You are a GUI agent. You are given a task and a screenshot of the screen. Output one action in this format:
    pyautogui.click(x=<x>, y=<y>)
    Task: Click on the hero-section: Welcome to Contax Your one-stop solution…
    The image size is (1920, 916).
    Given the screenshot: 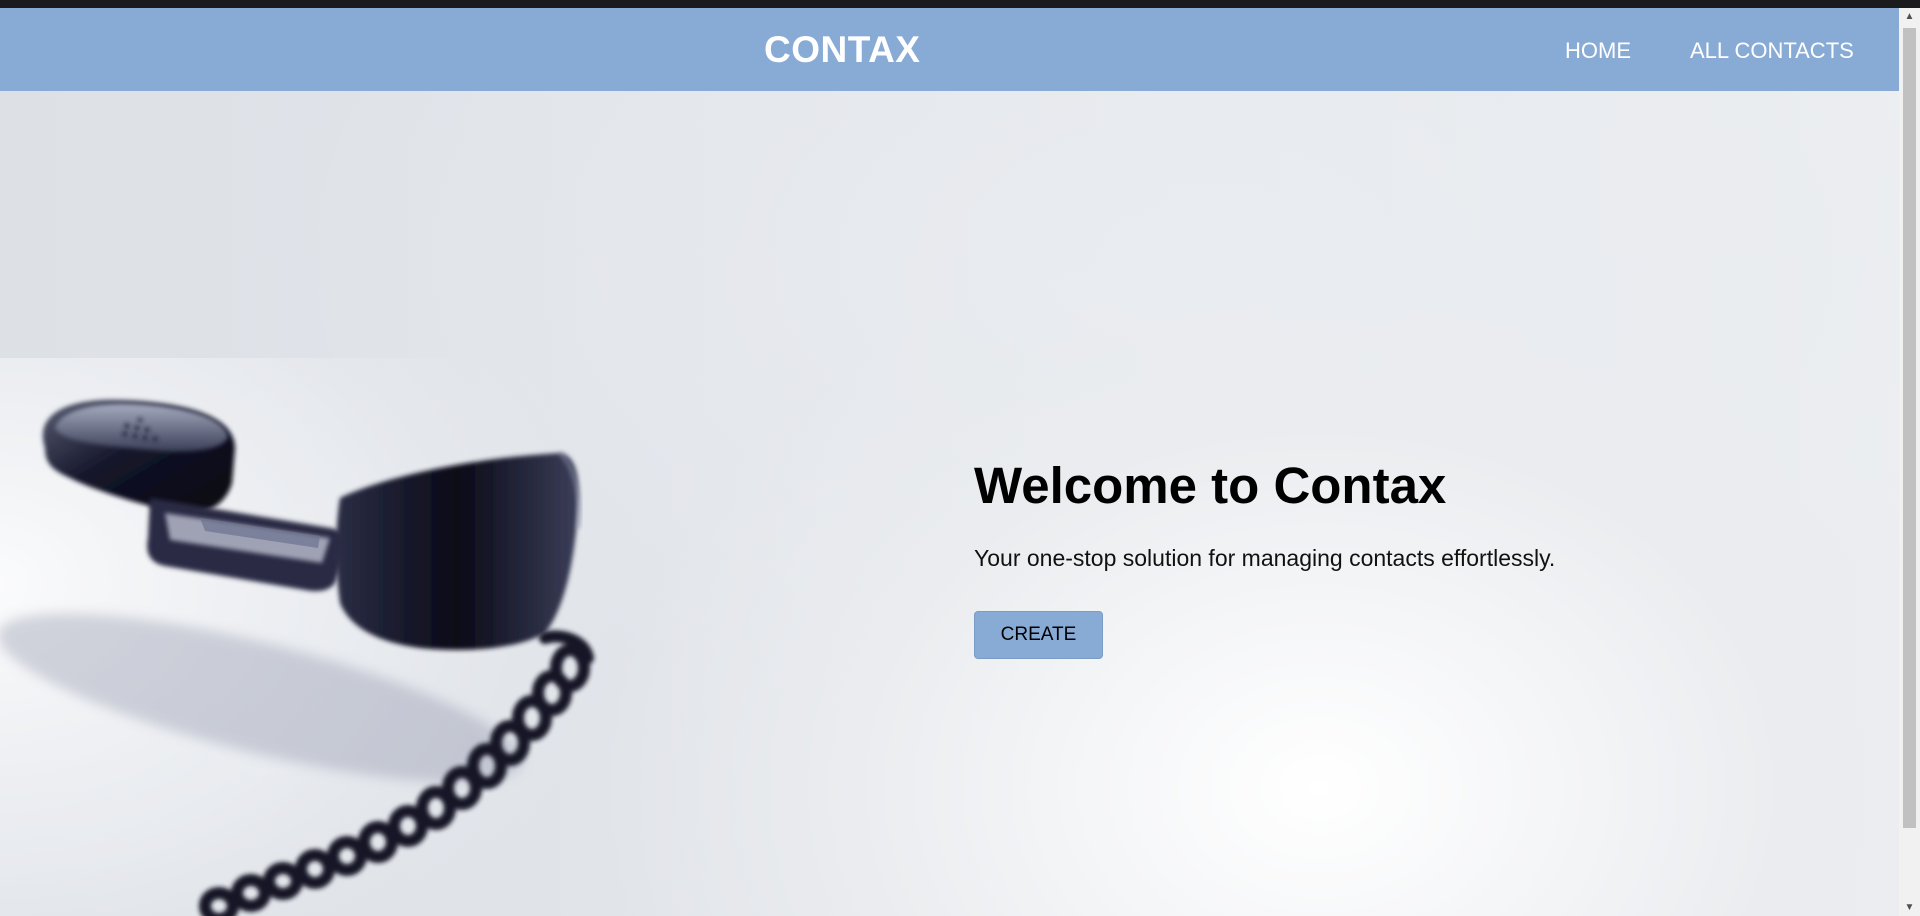 What is the action you would take?
    pyautogui.click(x=1265, y=557)
    